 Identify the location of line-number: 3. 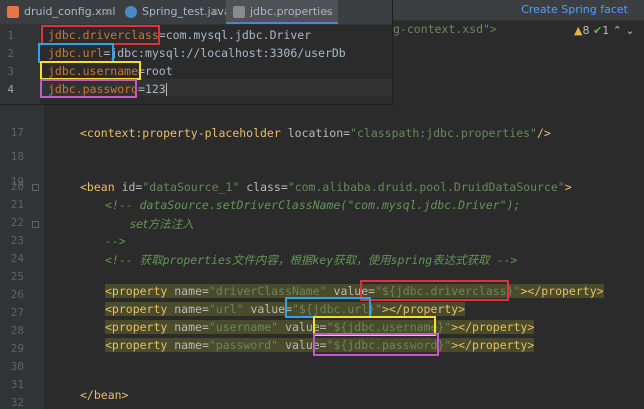
(10, 71).